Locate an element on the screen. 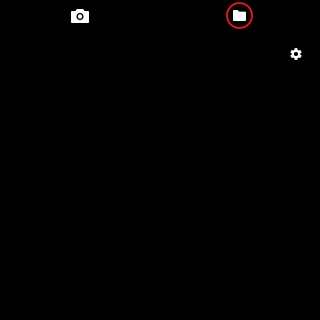  camera-button is located at coordinates (80, 15).